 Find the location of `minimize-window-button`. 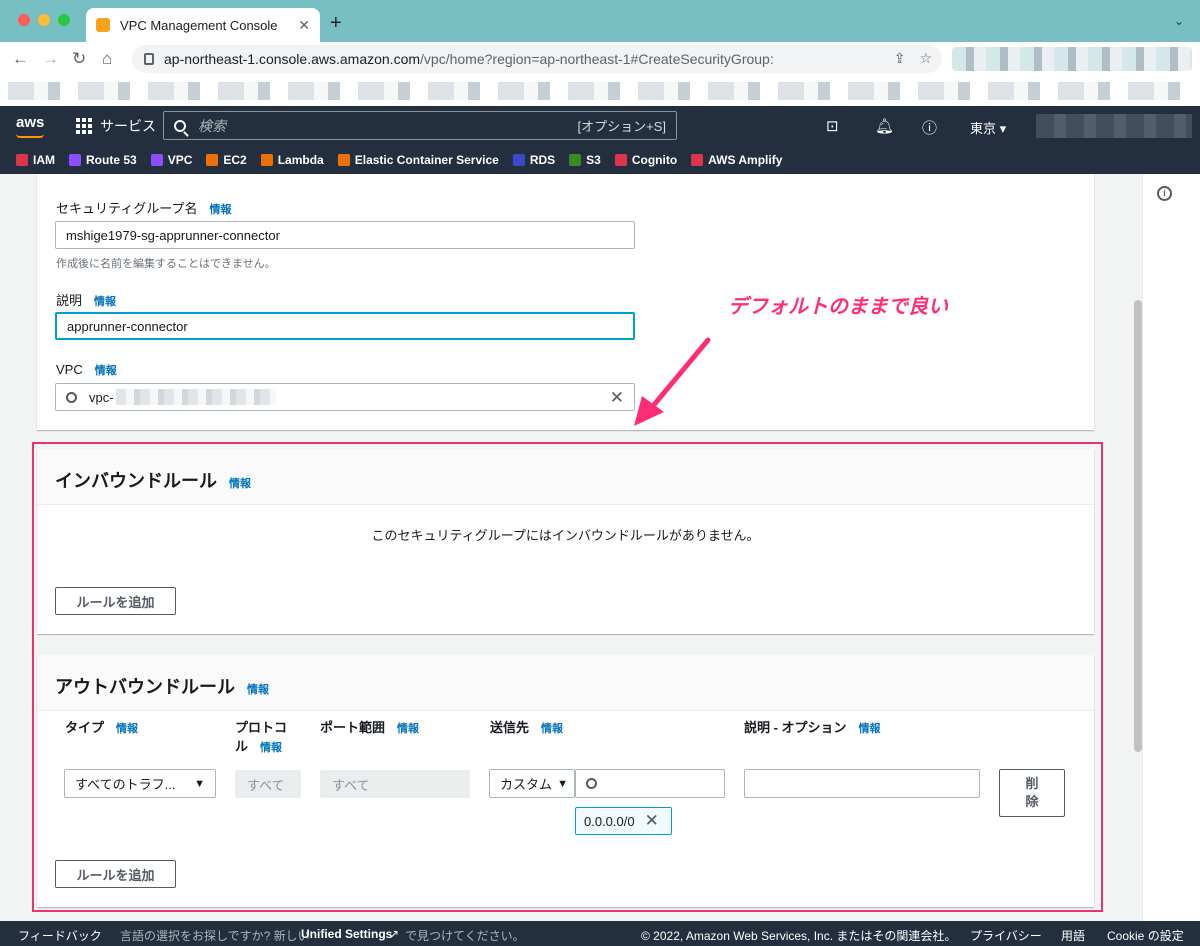

minimize-window-button is located at coordinates (44, 20).